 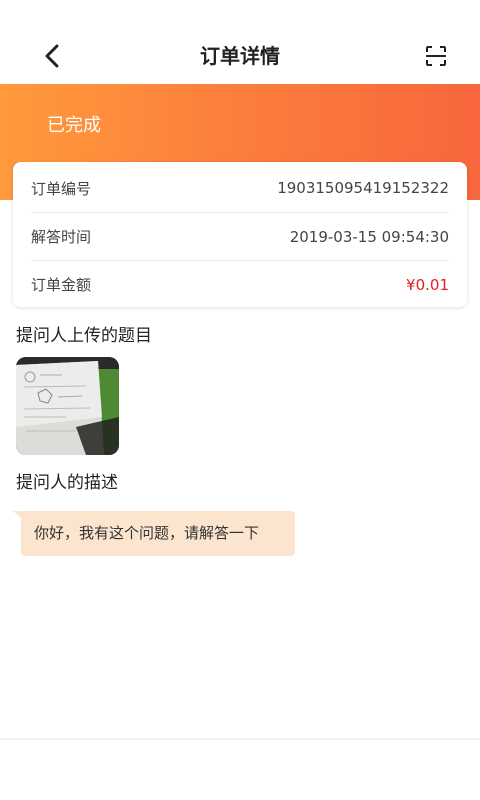 I want to click on order-amount-row: 订单金额 ¥0.01, so click(x=240, y=284).